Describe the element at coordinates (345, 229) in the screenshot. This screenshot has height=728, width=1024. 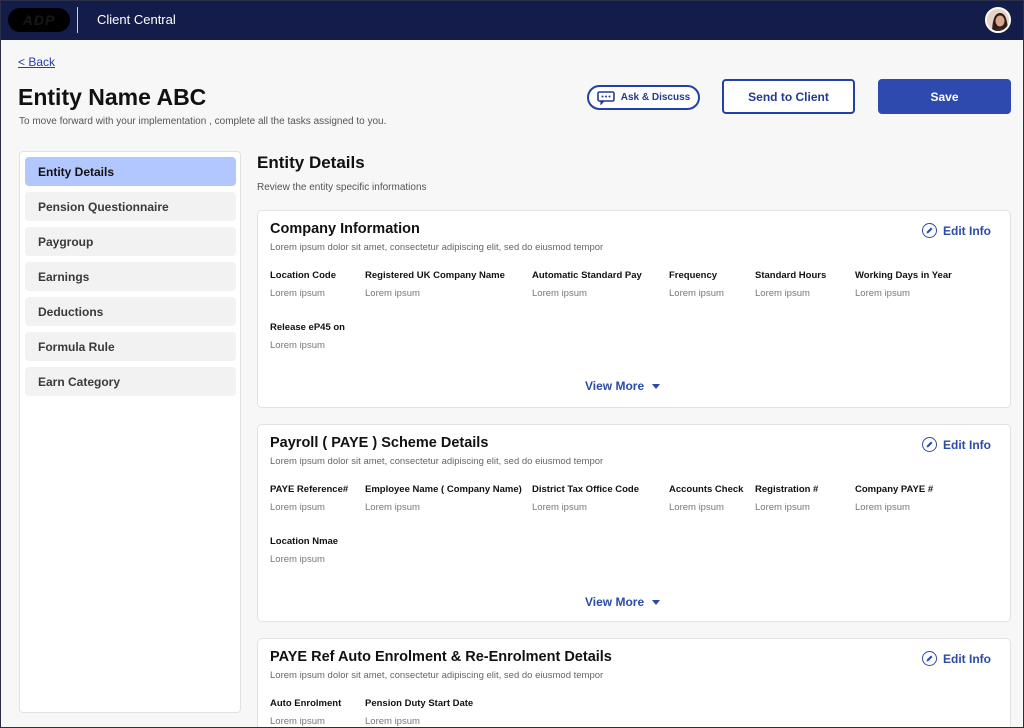
I see `card-title: Company Information` at that location.